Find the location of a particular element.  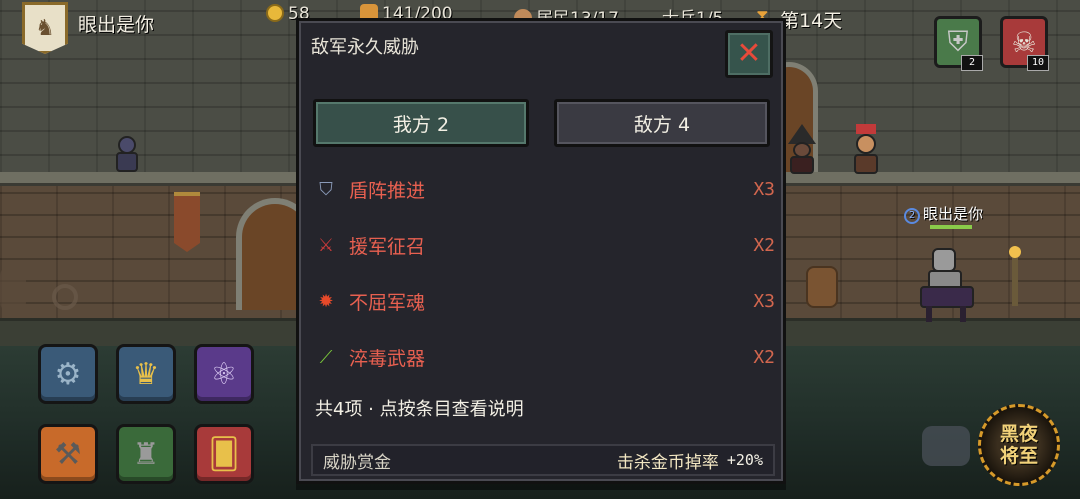

forge-button: ⚒ is located at coordinates (68, 454).